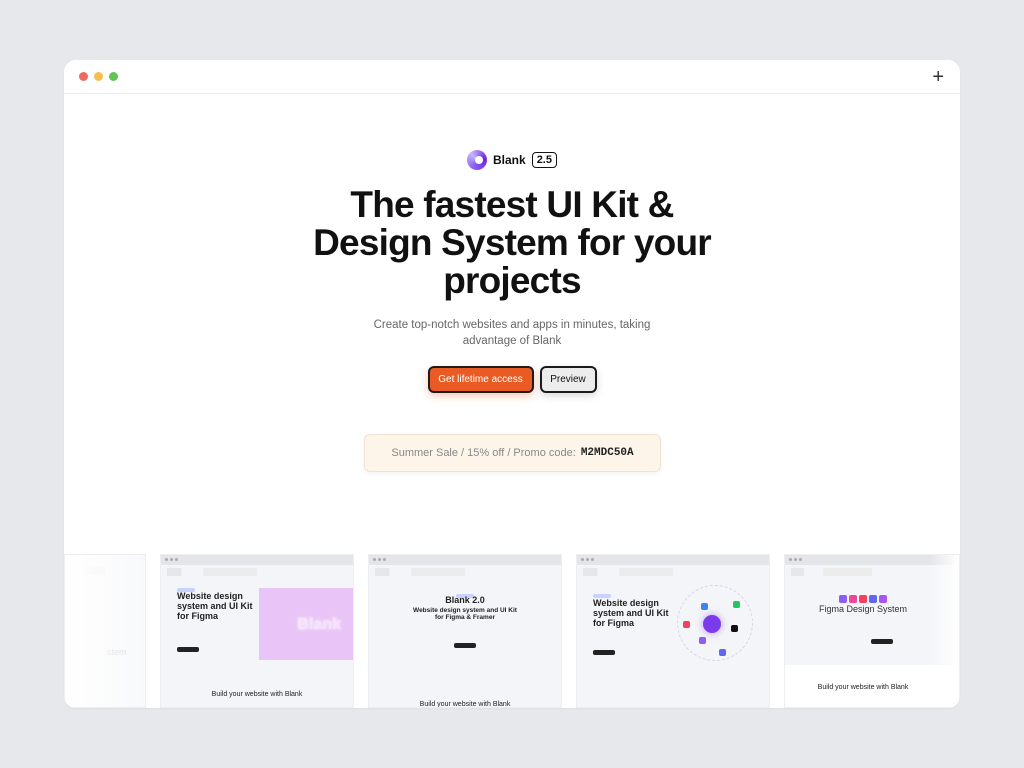  I want to click on brand-header: Blank 2.5, so click(512, 160).